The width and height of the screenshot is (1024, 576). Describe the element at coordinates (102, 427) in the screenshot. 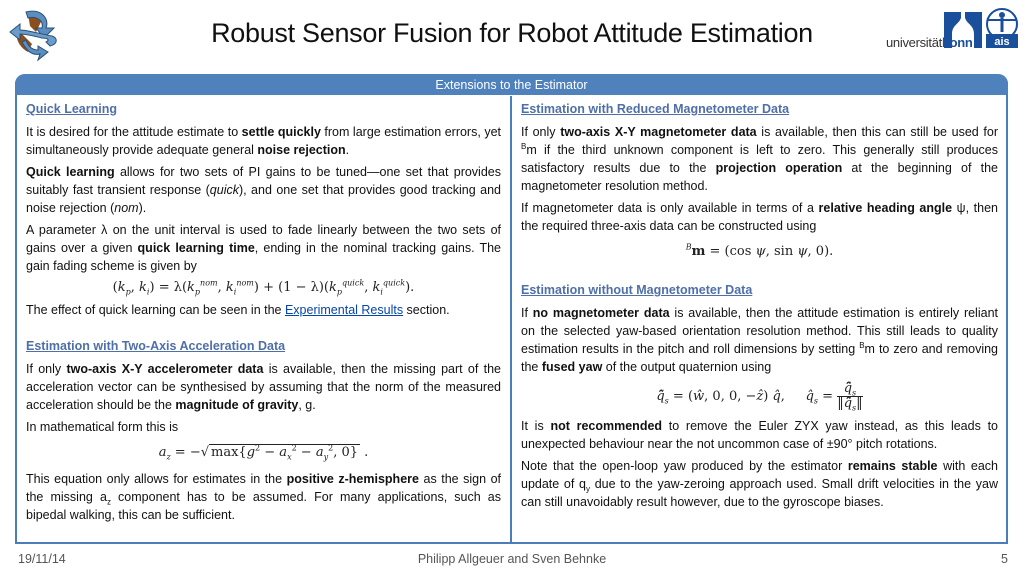

I see `two-axis-accel-paragraph-2: In mathematical form this is` at that location.